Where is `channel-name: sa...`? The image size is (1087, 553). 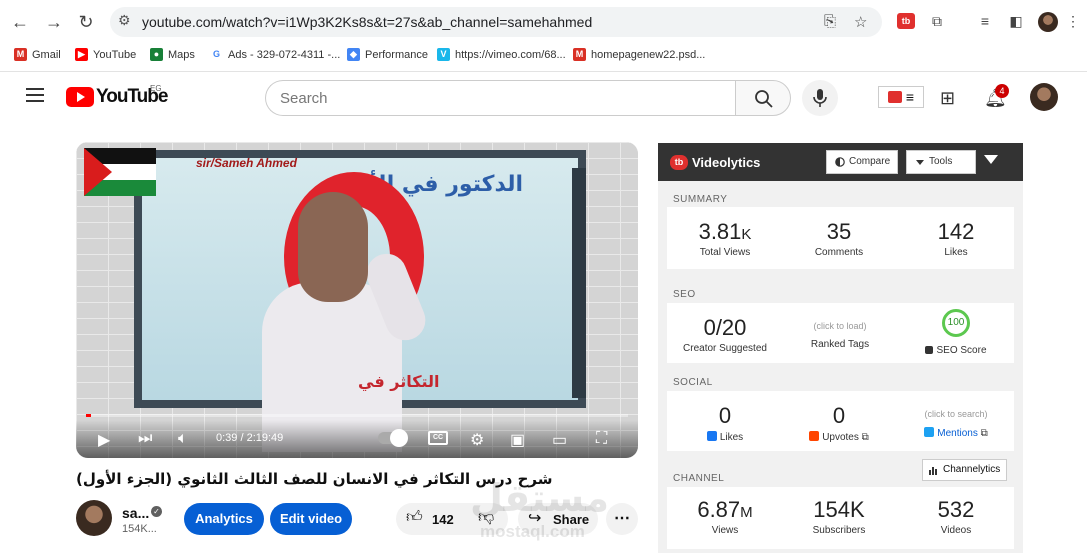
channel-name: sa... is located at coordinates (135, 513).